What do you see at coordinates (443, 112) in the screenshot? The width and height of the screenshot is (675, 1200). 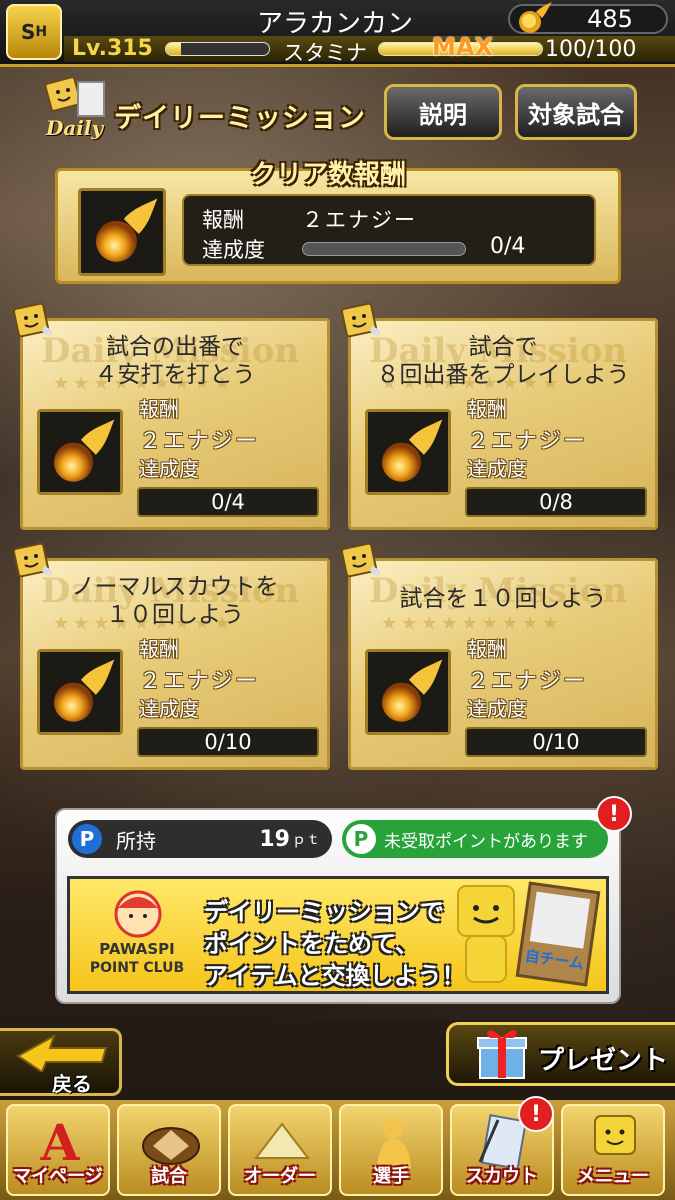 I see `explain-button: 説明` at bounding box center [443, 112].